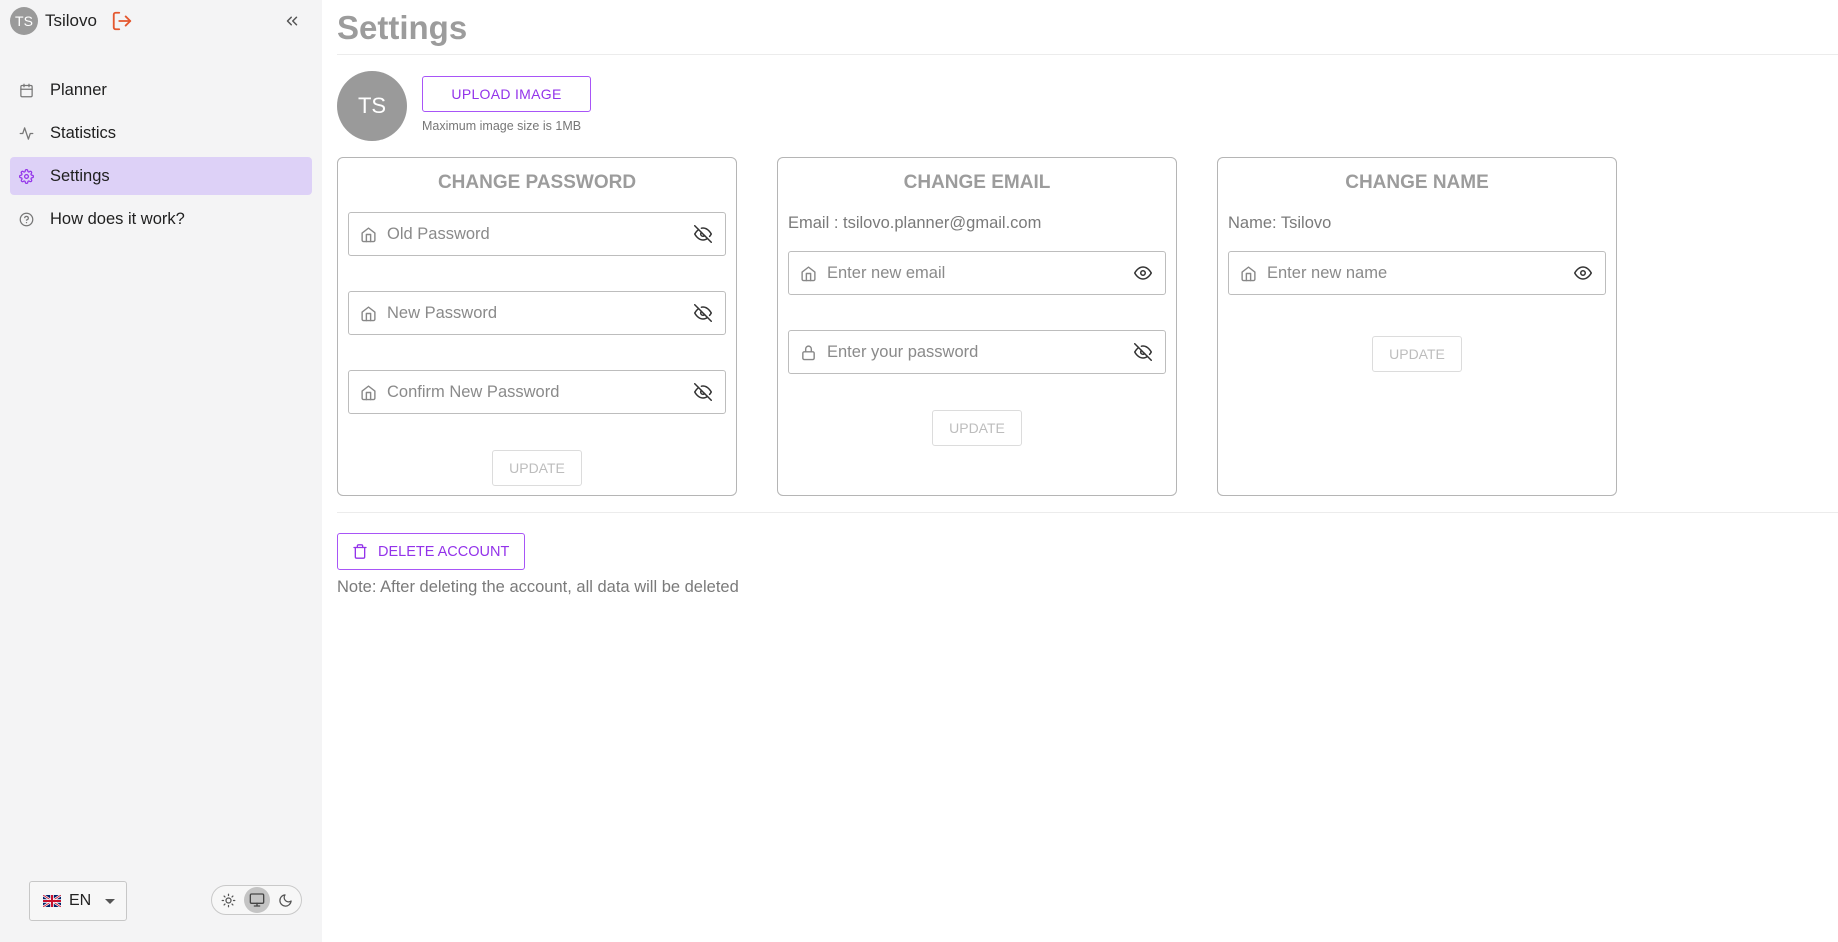  I want to click on new-password-input, so click(540, 313).